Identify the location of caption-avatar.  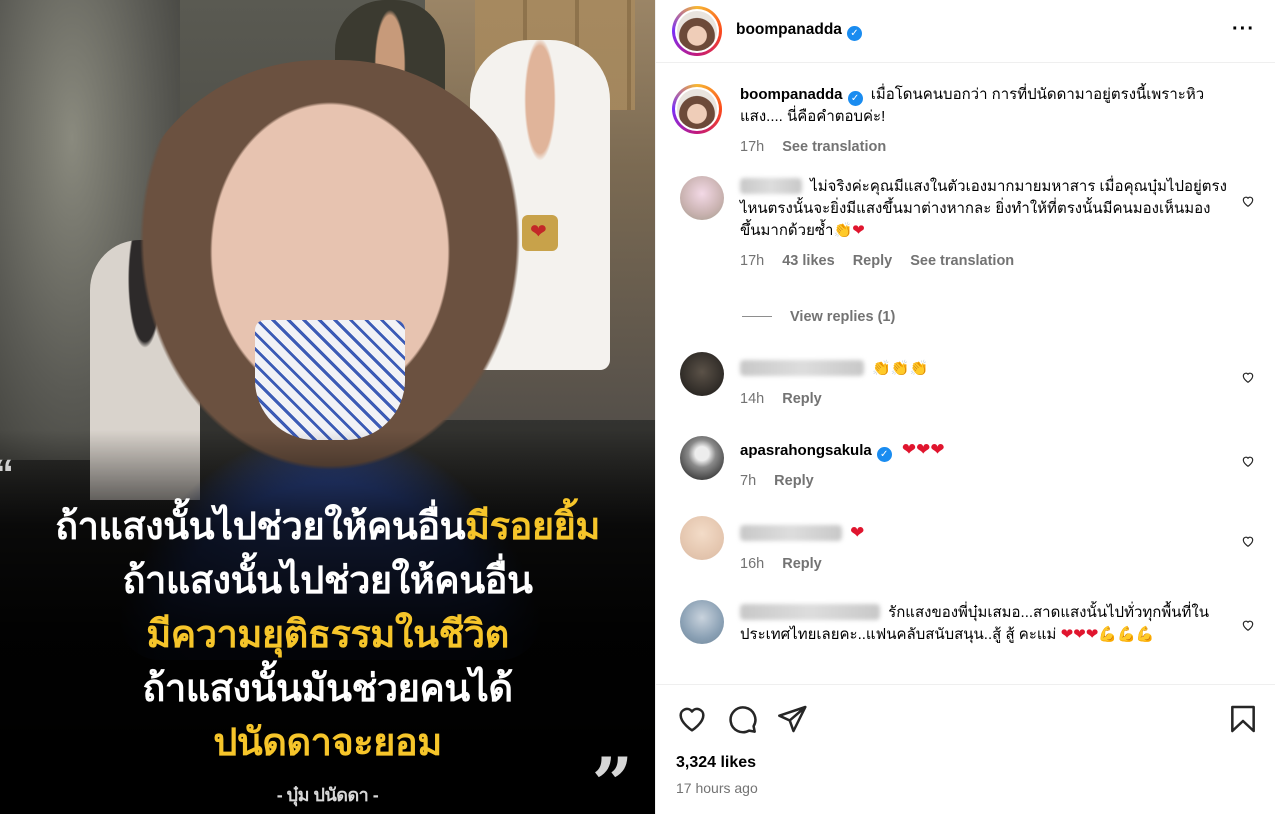
(697, 109).